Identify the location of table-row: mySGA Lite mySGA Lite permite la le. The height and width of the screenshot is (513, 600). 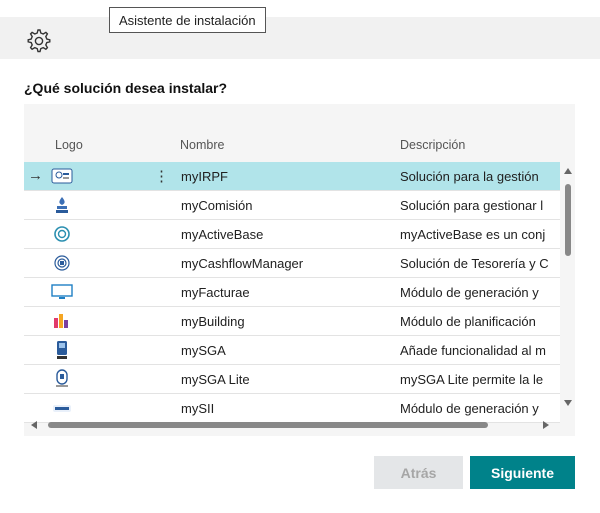
(292, 379).